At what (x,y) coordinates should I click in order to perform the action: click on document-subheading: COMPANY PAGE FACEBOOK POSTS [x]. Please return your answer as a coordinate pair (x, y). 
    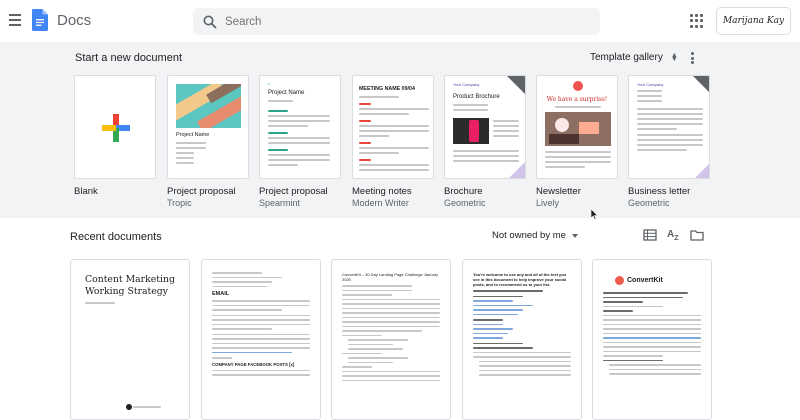
    Looking at the image, I should click on (253, 364).